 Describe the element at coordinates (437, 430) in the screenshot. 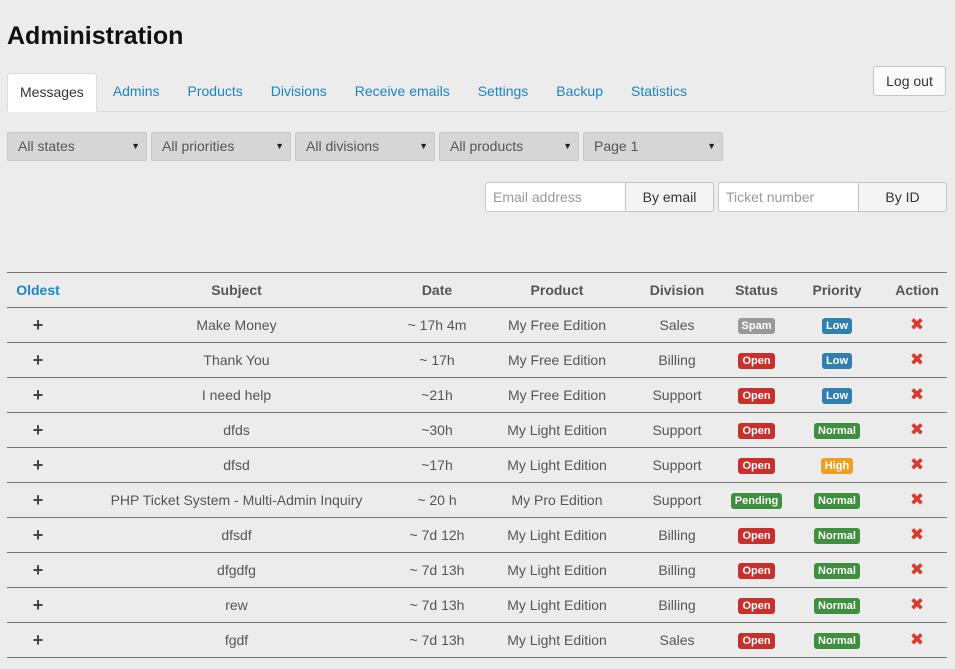

I see `ticket-date: ~30h` at that location.